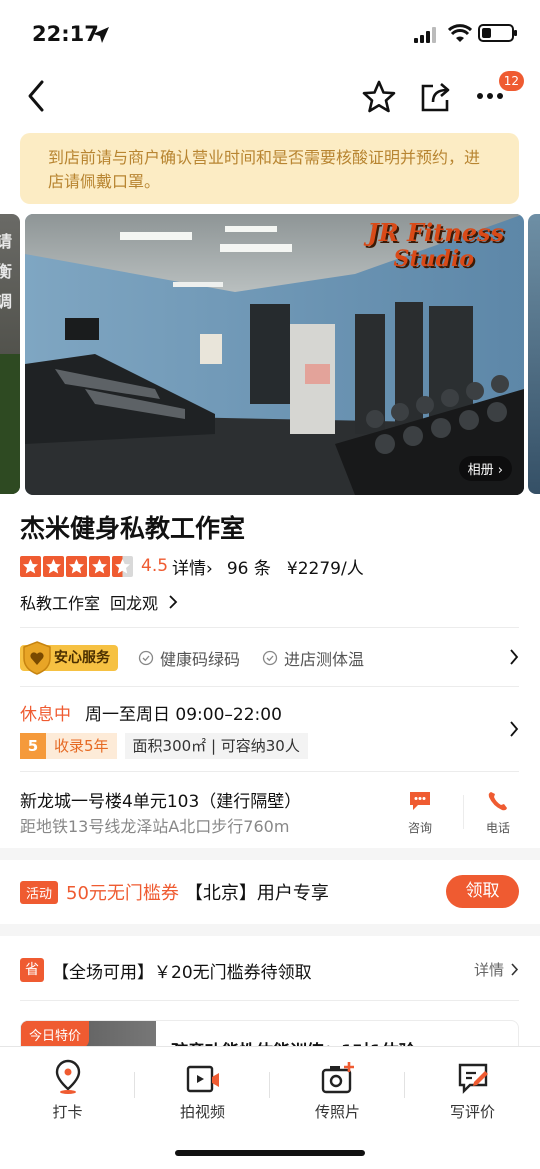 This screenshot has width=540, height=1169. Describe the element at coordinates (216, 746) in the screenshot. I see `area-capacity-tag: 面积300㎡ | 可容纳30人` at that location.